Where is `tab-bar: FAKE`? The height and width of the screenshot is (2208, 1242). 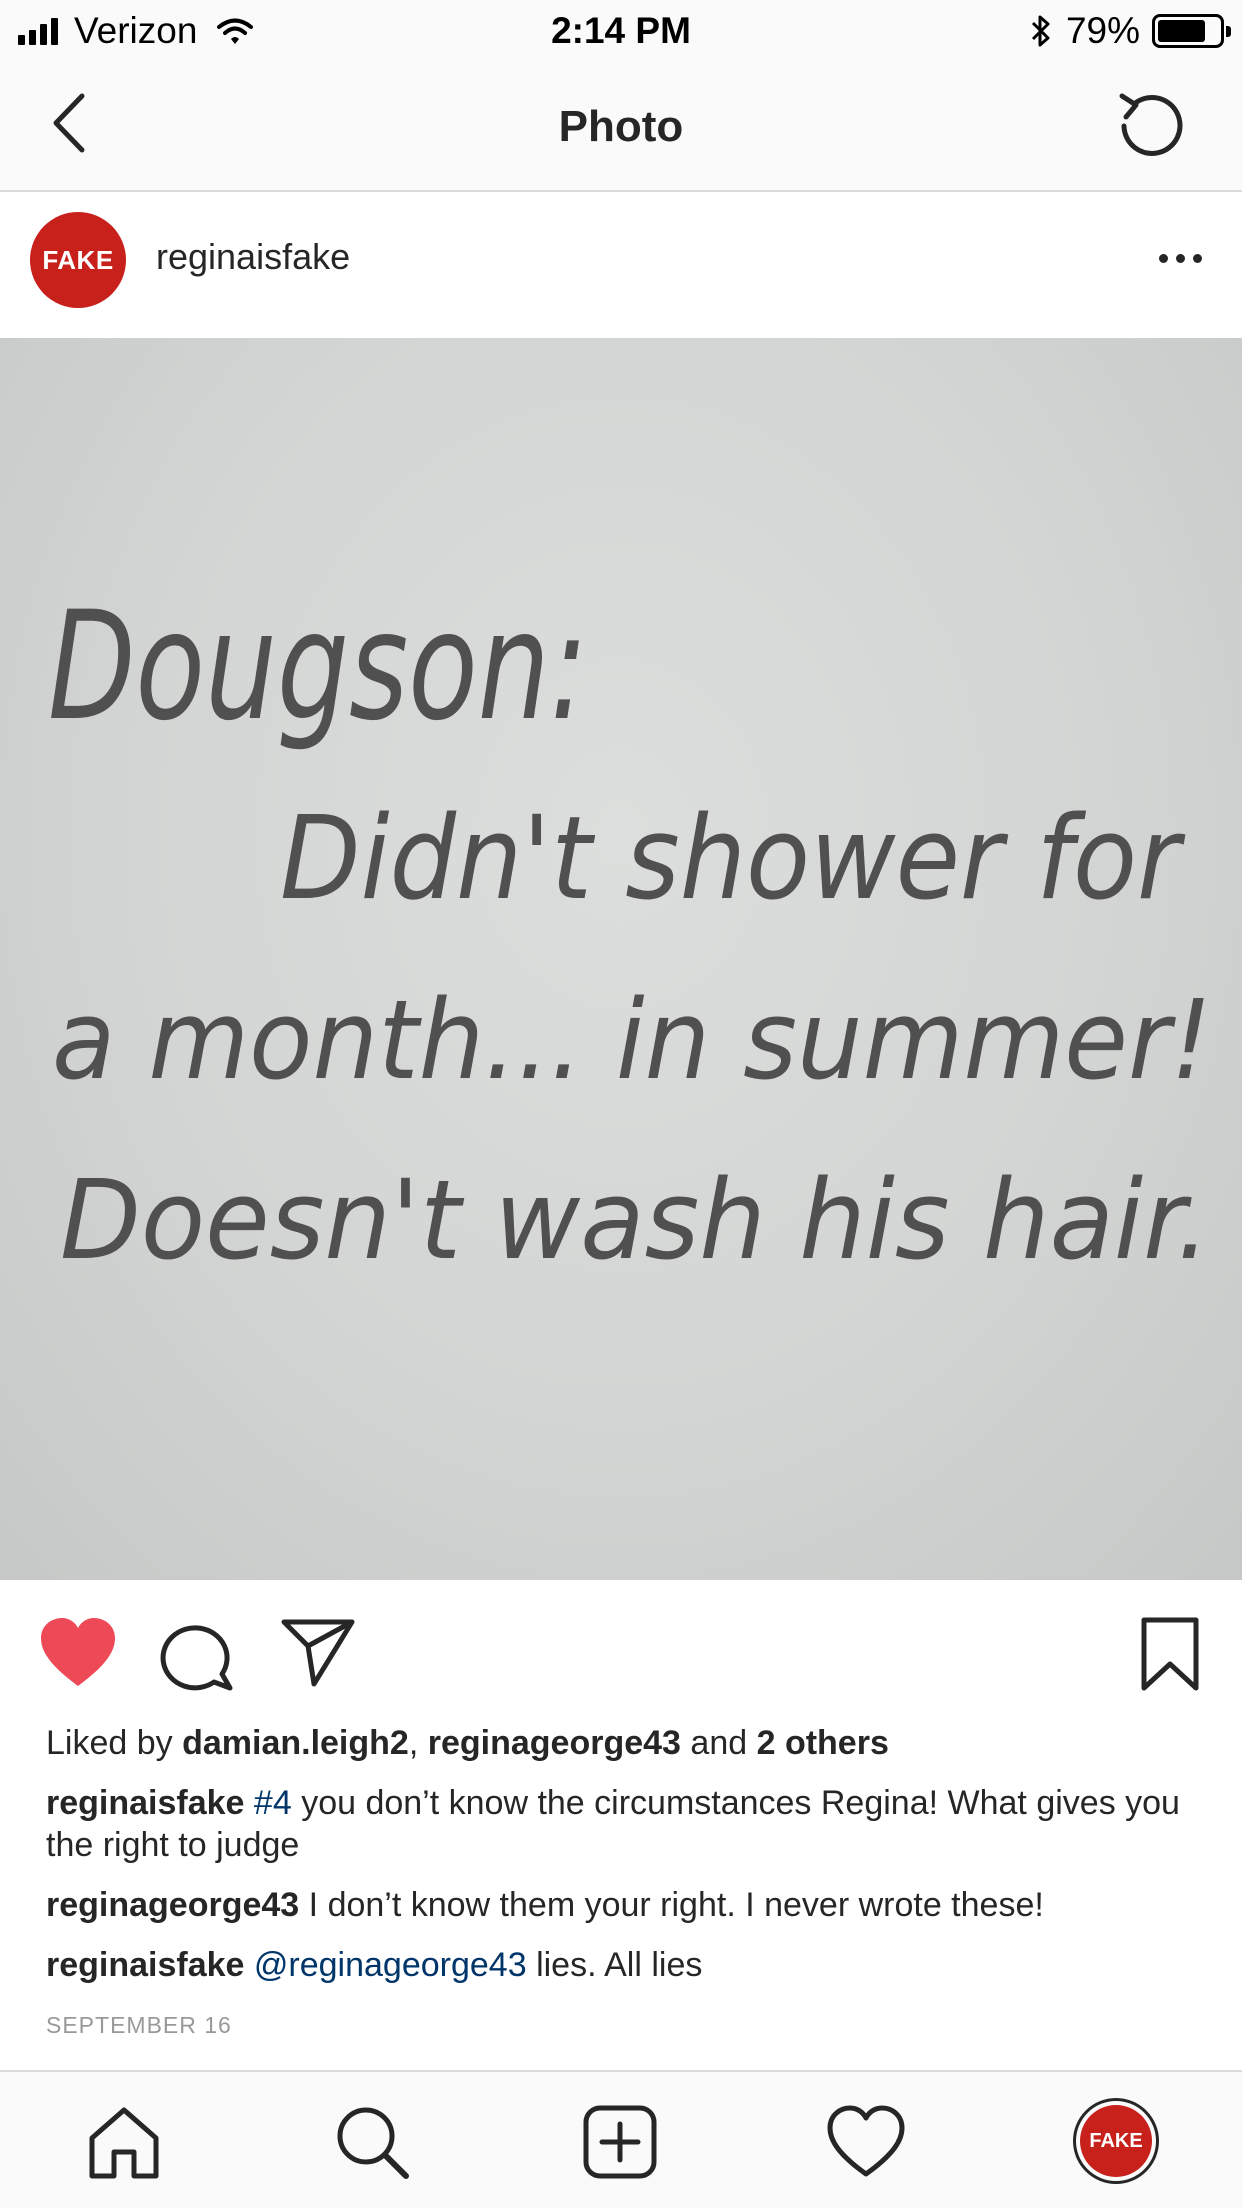
tab-bar: FAKE is located at coordinates (621, 2139).